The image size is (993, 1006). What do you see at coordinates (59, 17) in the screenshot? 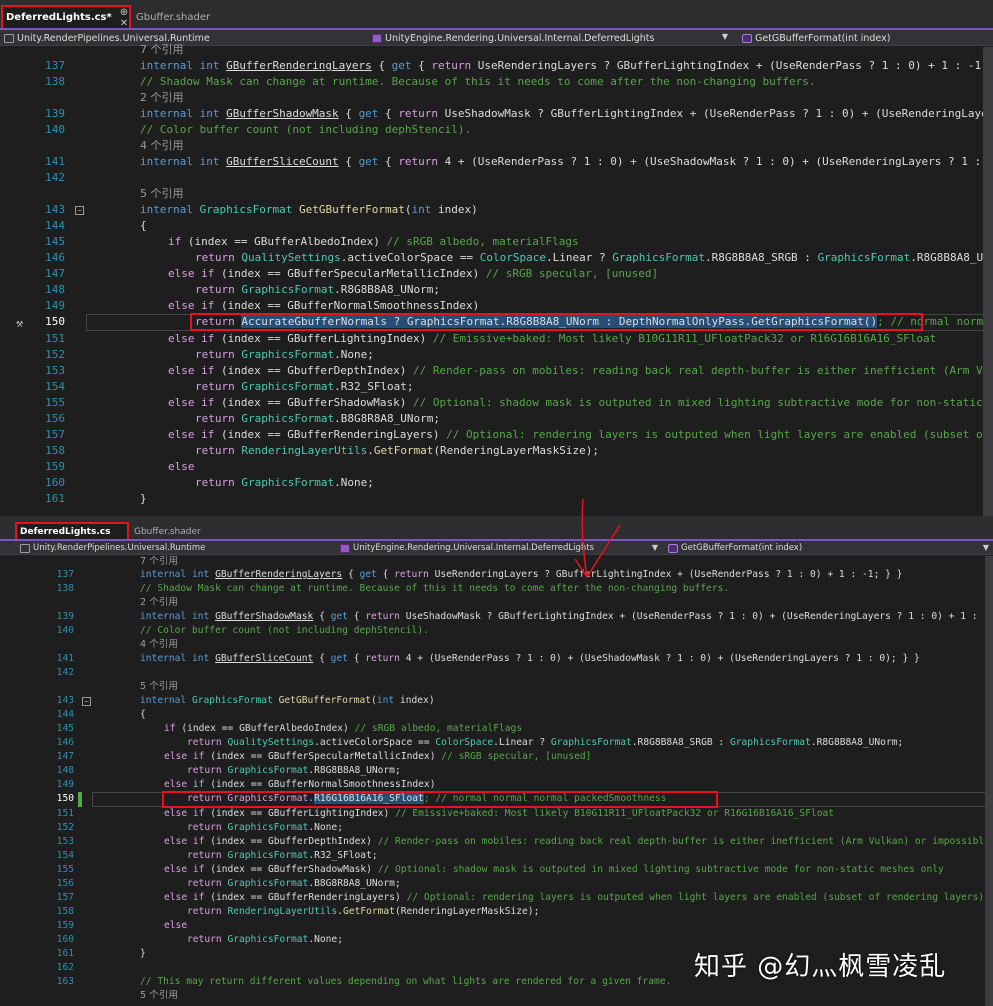
I see `tab-label: DeferredLights.cs*` at bounding box center [59, 17].